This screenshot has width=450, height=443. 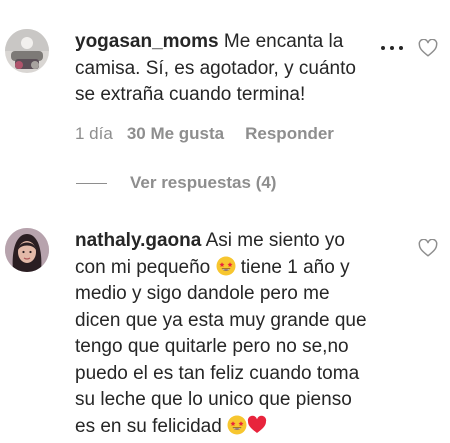 I want to click on comment-line: su leche que lo unico que pienso, so click(x=213, y=399).